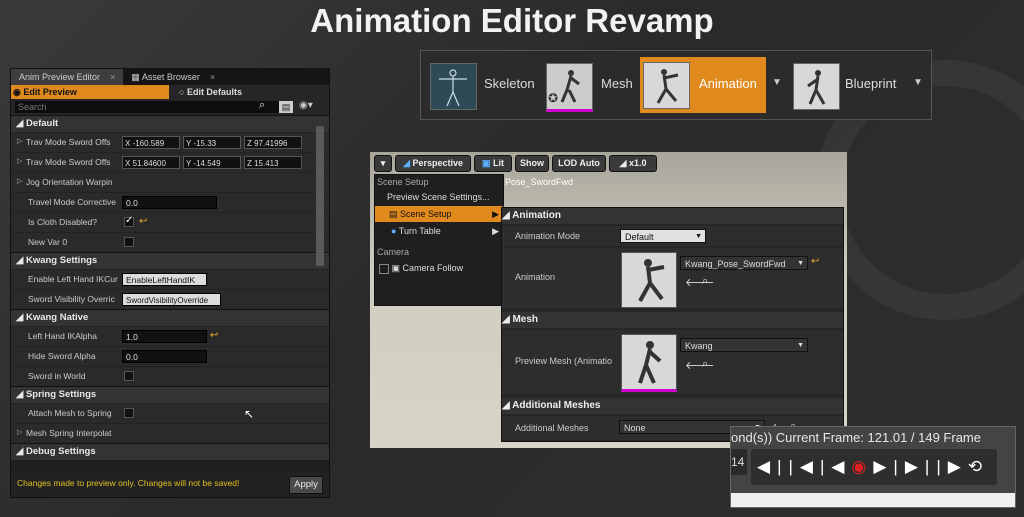  Describe the element at coordinates (493, 163) in the screenshot. I see `lit-button: ▣ Lit` at that location.